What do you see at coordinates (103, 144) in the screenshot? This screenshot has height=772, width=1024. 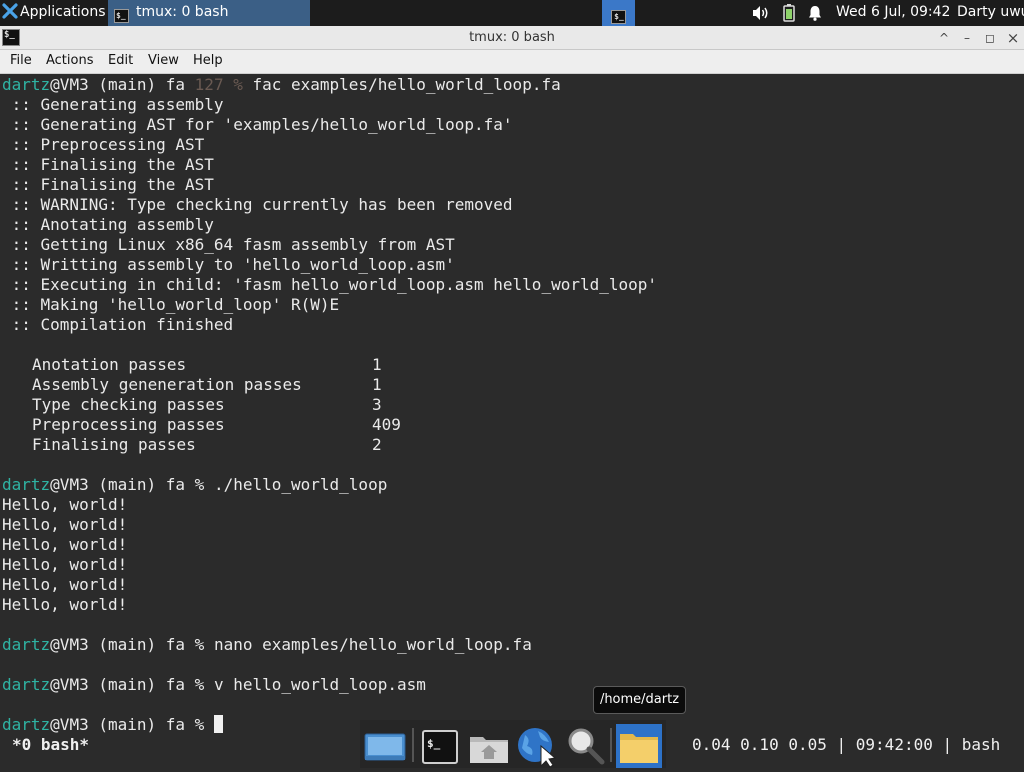 I see `log-line: :: Preprocessing AST` at bounding box center [103, 144].